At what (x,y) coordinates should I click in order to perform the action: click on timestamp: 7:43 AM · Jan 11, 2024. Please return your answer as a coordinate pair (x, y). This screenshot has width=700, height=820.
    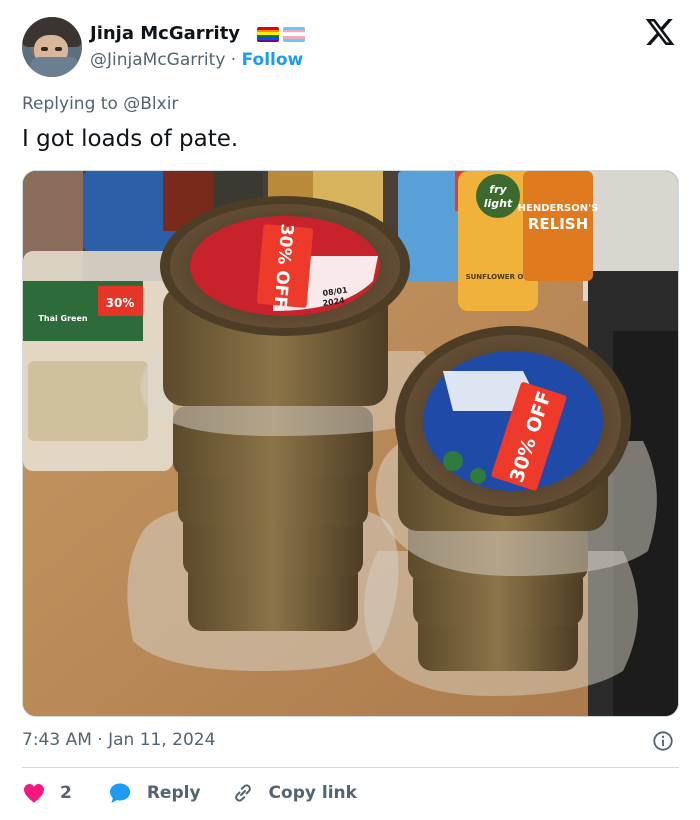
    Looking at the image, I should click on (118, 740).